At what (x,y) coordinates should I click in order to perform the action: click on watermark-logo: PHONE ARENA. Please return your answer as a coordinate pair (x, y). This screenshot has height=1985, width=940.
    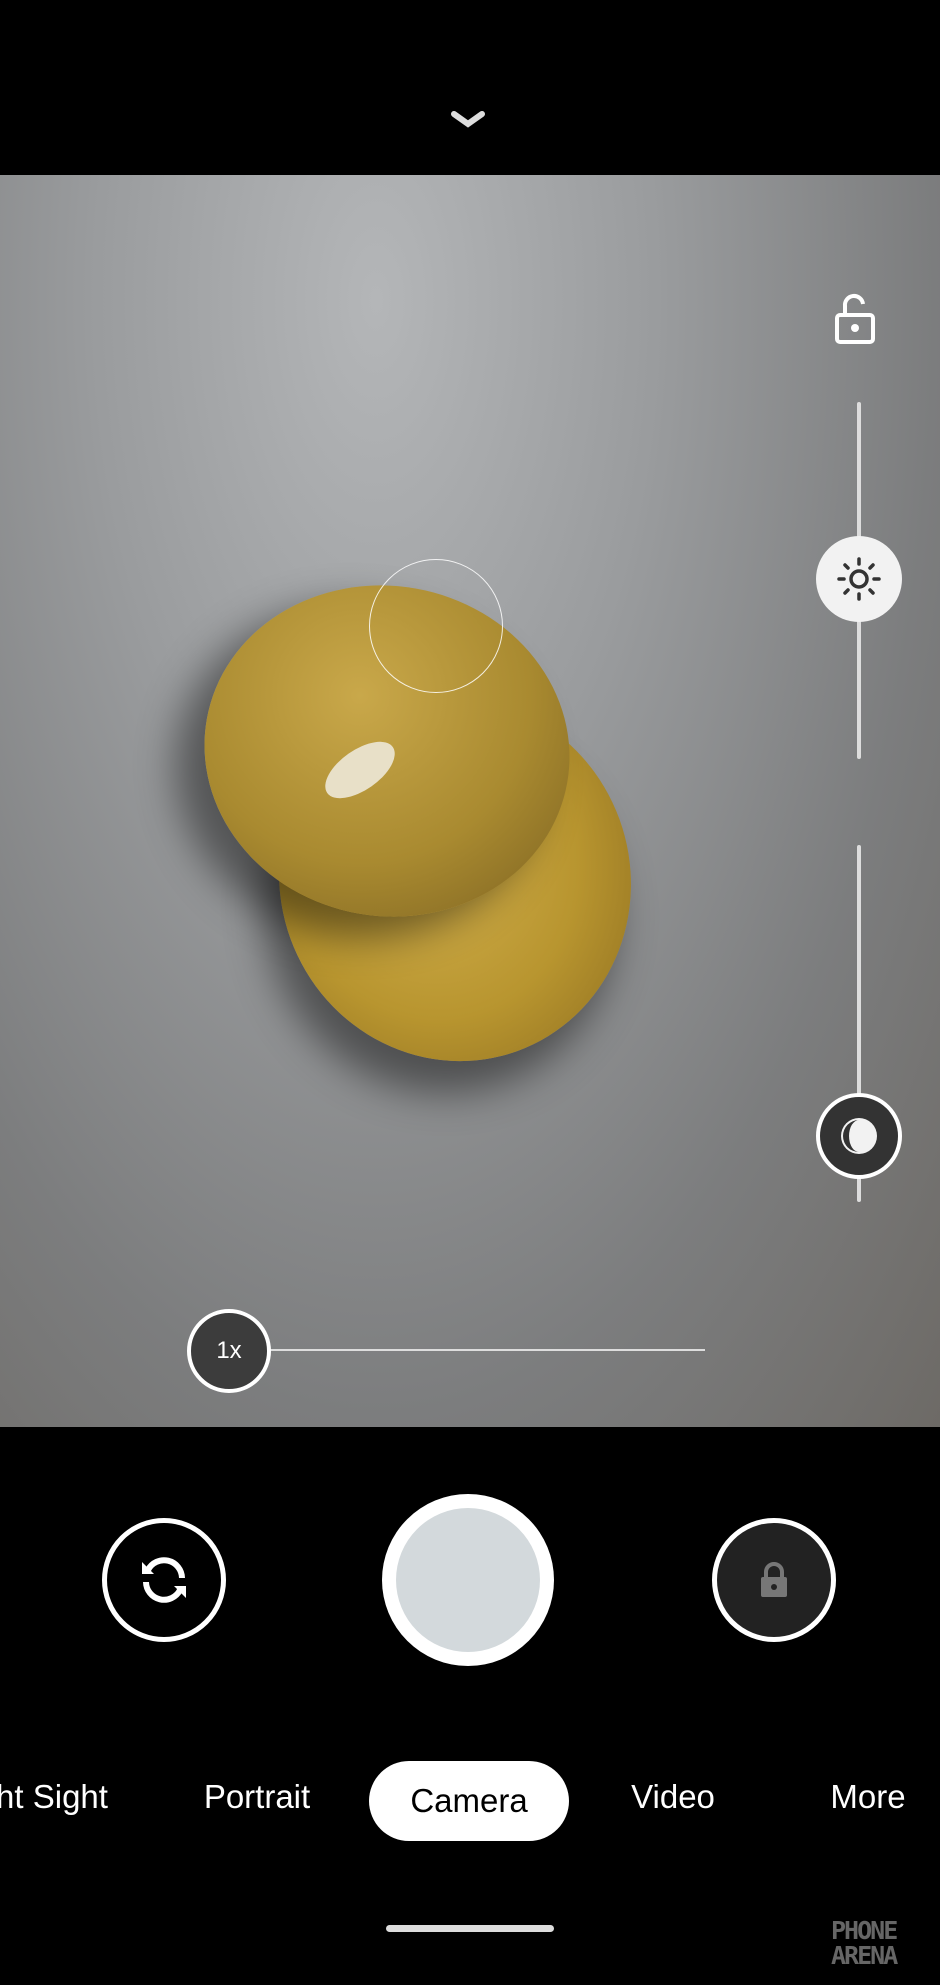
    Looking at the image, I should click on (864, 1943).